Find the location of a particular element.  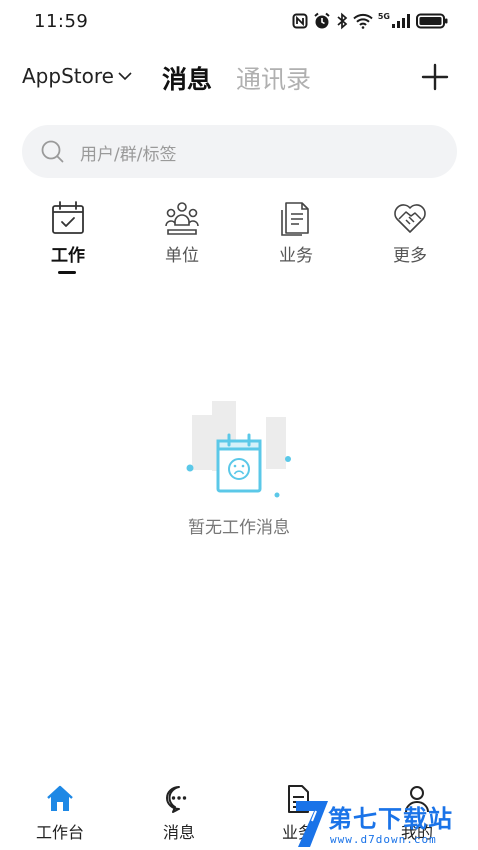

wifi-icon is located at coordinates (363, 21).